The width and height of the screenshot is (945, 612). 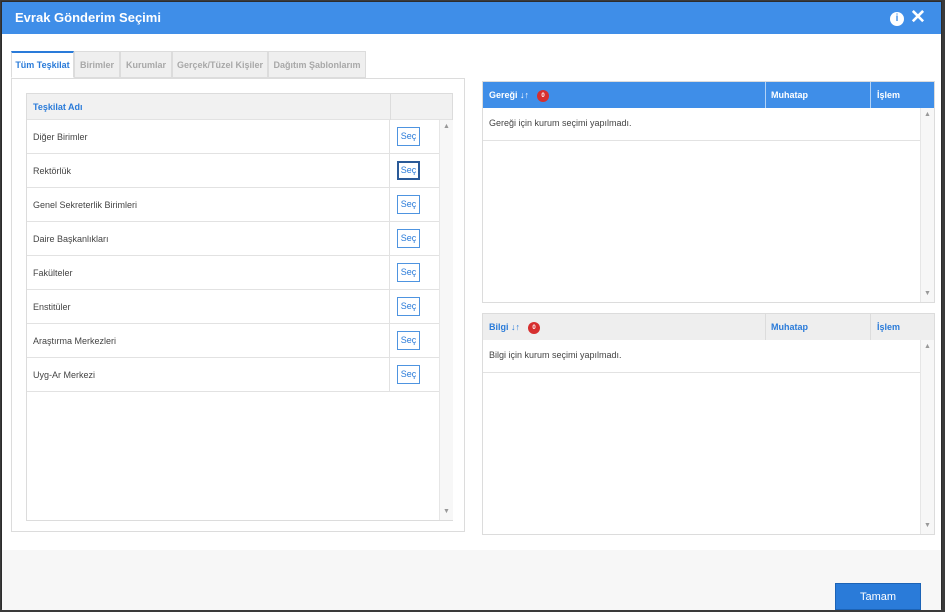 What do you see at coordinates (534, 328) in the screenshot?
I see `bilgi-count-badge: 0` at bounding box center [534, 328].